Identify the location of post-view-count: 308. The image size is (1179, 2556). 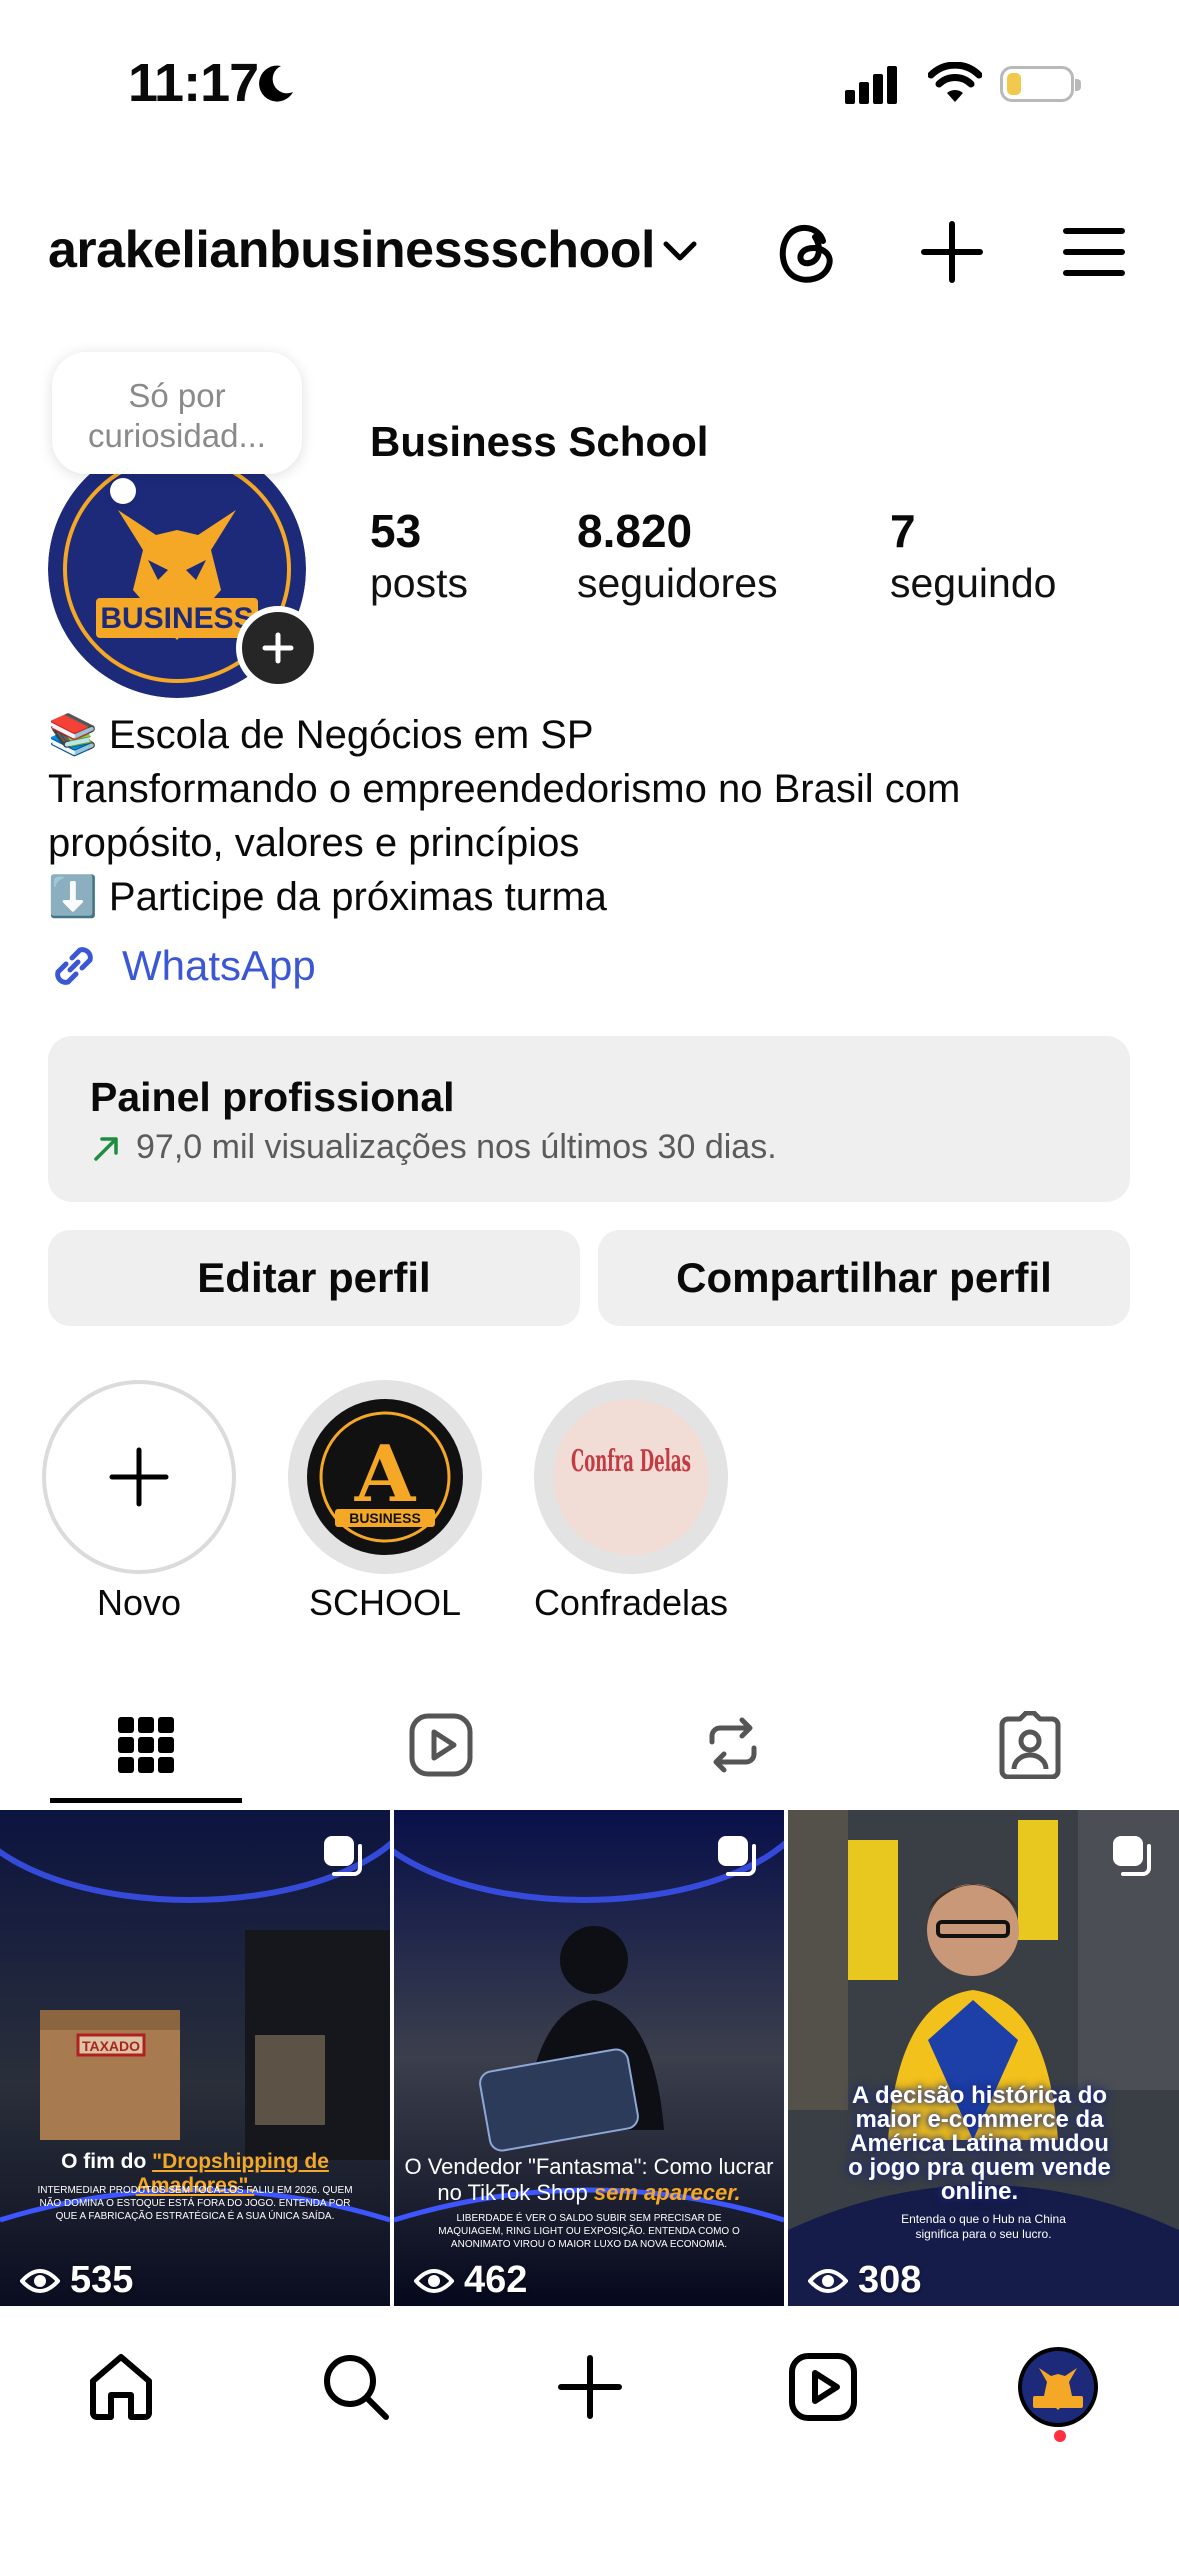
(864, 2280).